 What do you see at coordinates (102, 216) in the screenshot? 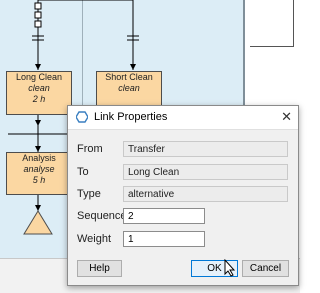
I see `sequence-label: Sequence` at bounding box center [102, 216].